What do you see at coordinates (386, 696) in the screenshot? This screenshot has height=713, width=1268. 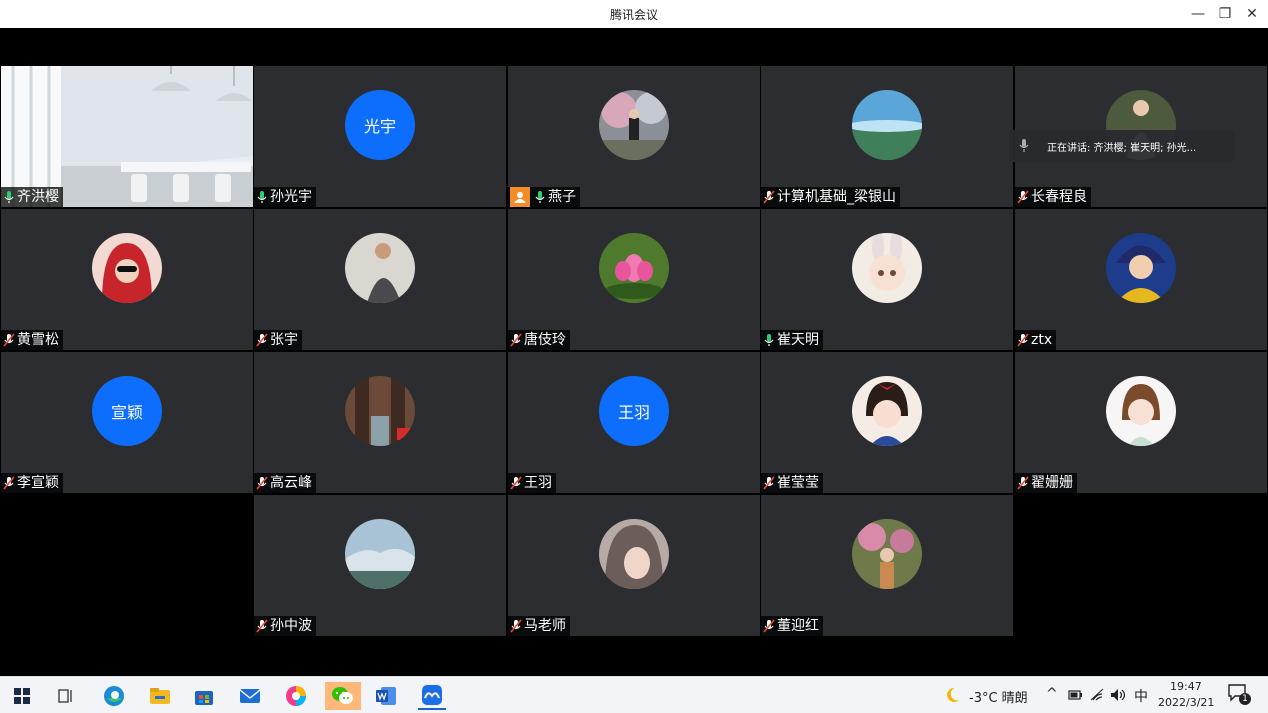 I see `word-button` at bounding box center [386, 696].